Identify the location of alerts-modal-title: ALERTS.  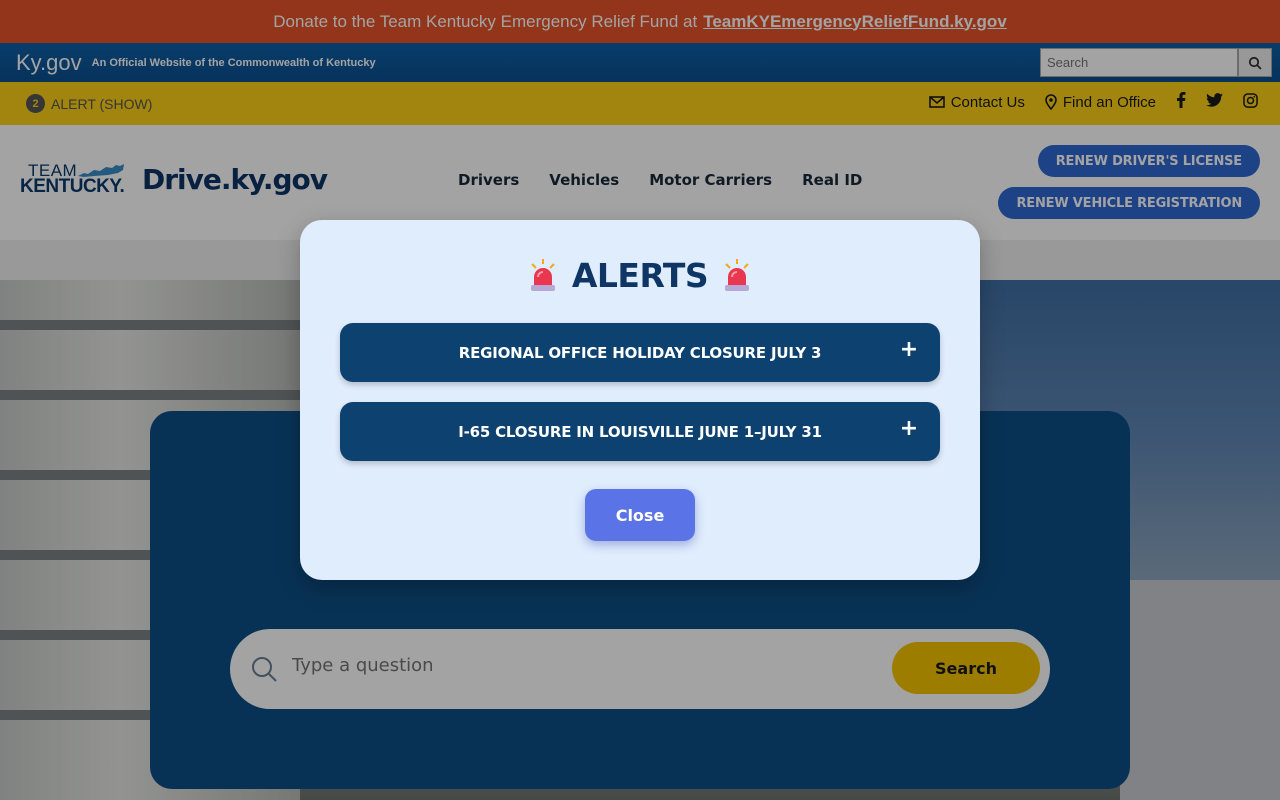
(640, 275).